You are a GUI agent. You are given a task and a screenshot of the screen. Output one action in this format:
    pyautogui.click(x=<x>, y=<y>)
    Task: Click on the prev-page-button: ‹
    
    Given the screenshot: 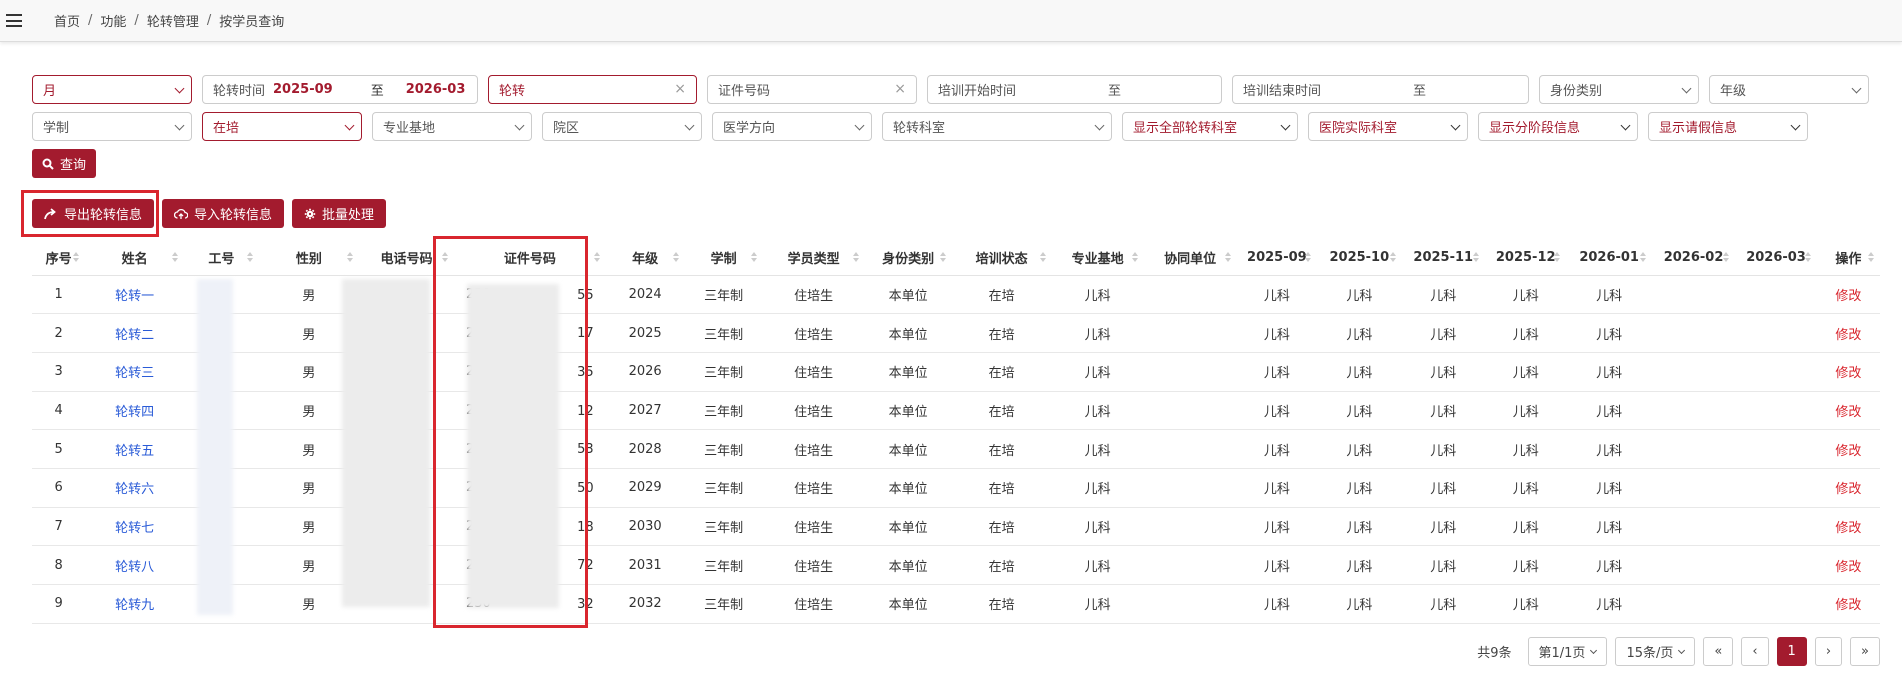 What is the action you would take?
    pyautogui.click(x=1755, y=651)
    